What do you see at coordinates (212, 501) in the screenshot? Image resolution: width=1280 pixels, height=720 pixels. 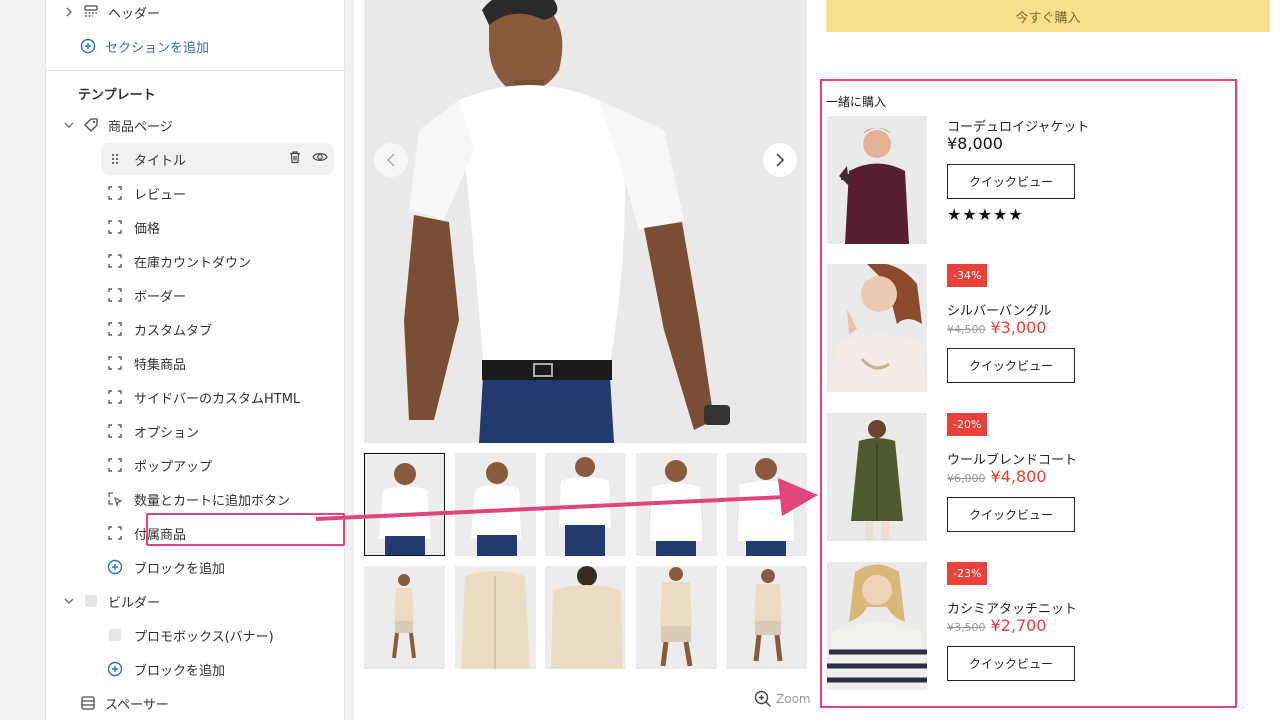 I see `block-label: 数量とカートに追加ボタン` at bounding box center [212, 501].